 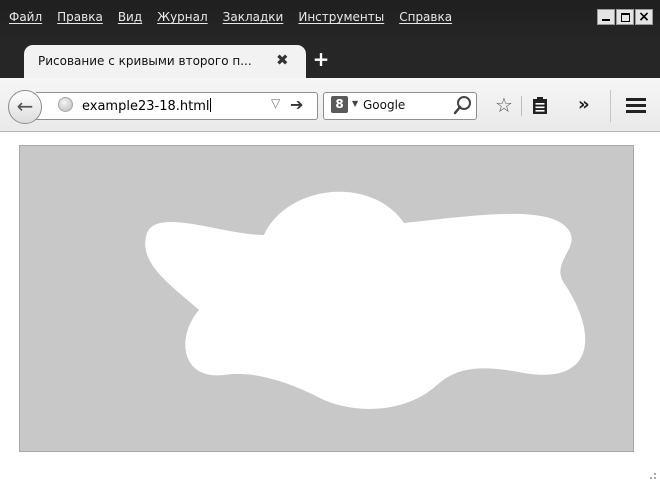 What do you see at coordinates (25, 107) in the screenshot?
I see `back-button: ←` at bounding box center [25, 107].